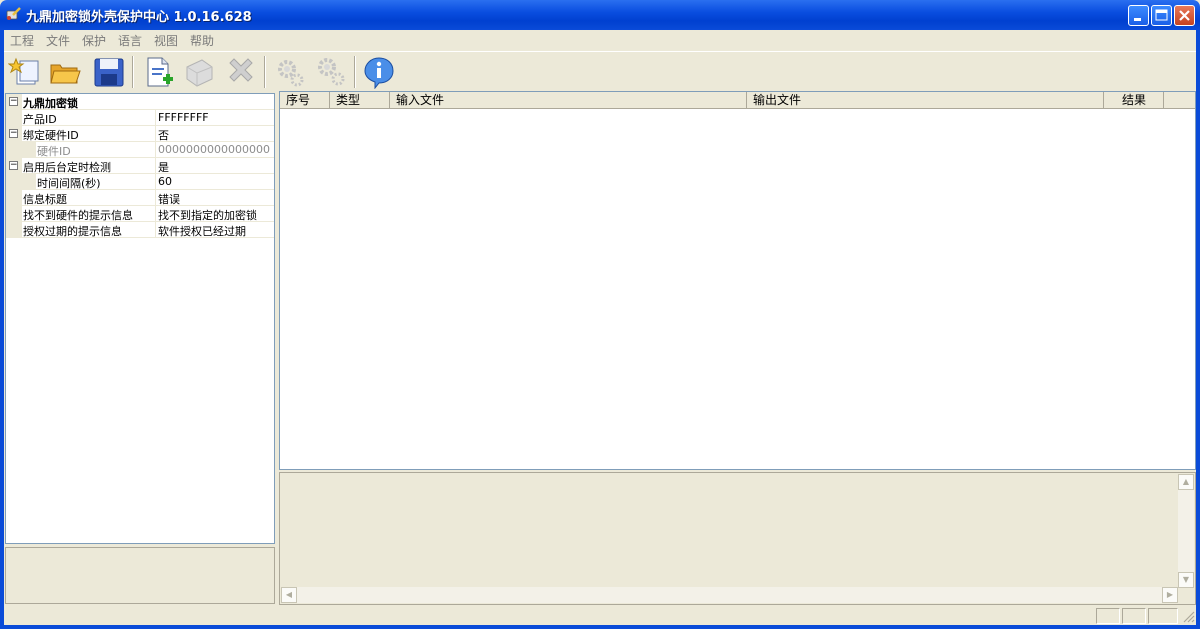 The height and width of the screenshot is (629, 1200). I want to click on minimize-button, so click(1138, 15).